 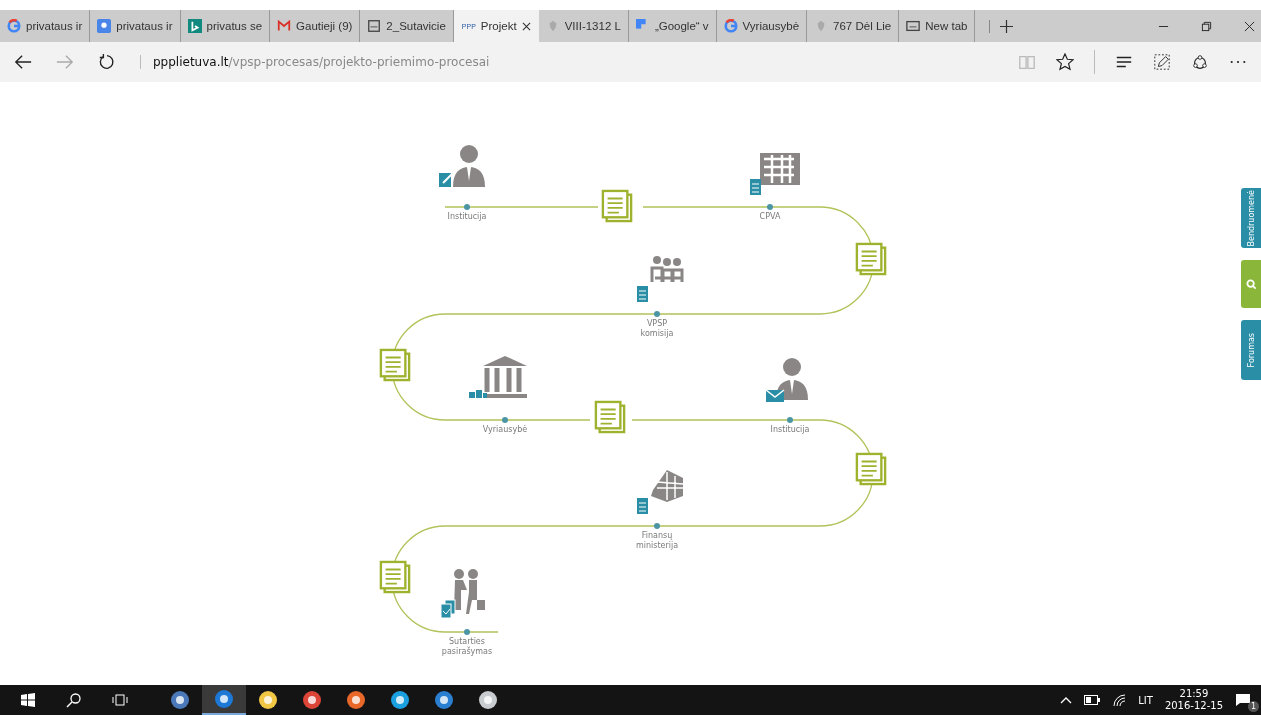 I want to click on wifi-icon, so click(x=1119, y=700).